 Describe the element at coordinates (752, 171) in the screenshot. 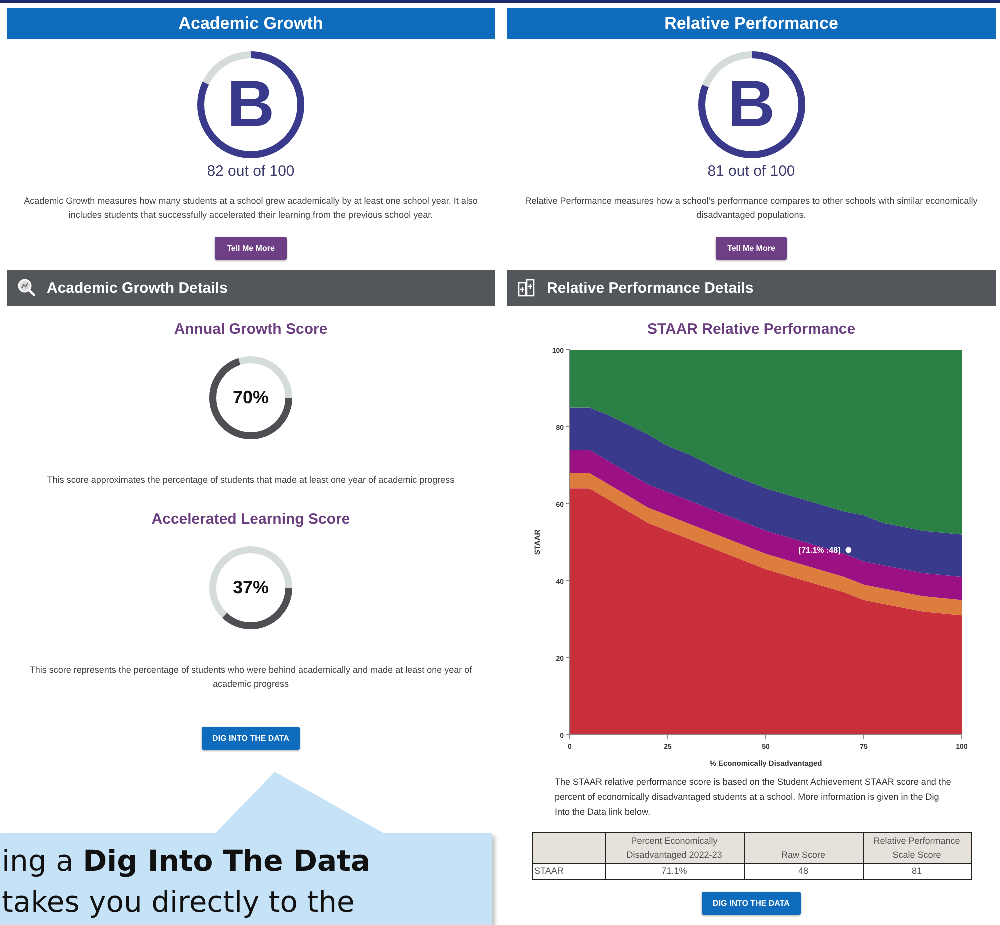

I see `score-text: 81 out of 100` at that location.